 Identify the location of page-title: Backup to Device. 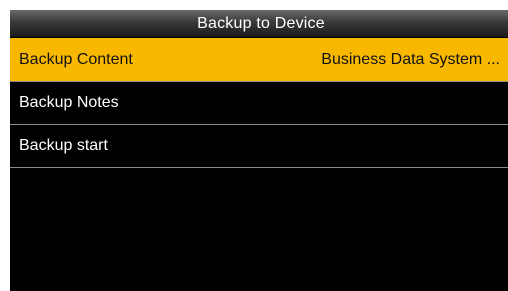
(261, 23).